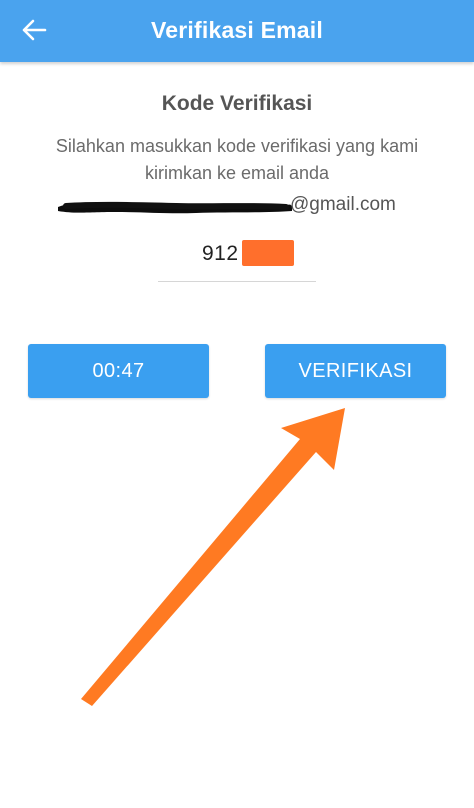 The width and height of the screenshot is (474, 808). I want to click on email-address: @gmail.com, so click(237, 207).